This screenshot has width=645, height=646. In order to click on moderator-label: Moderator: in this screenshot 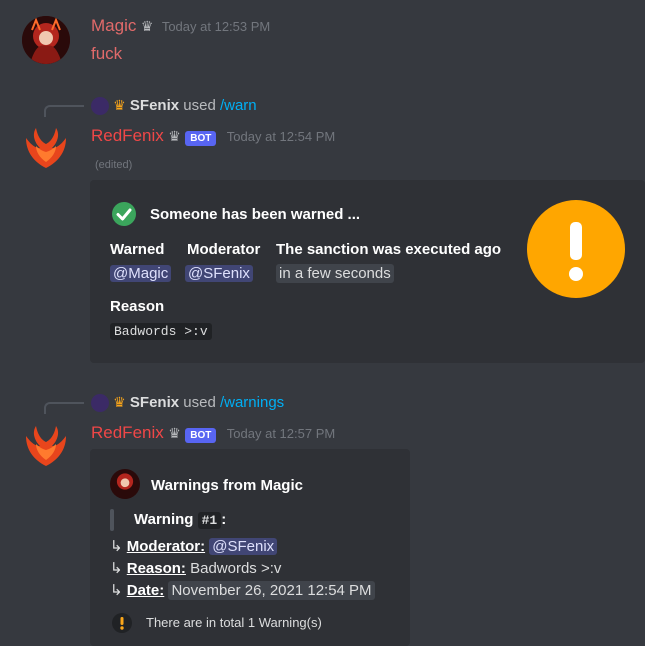, I will do `click(166, 546)`.